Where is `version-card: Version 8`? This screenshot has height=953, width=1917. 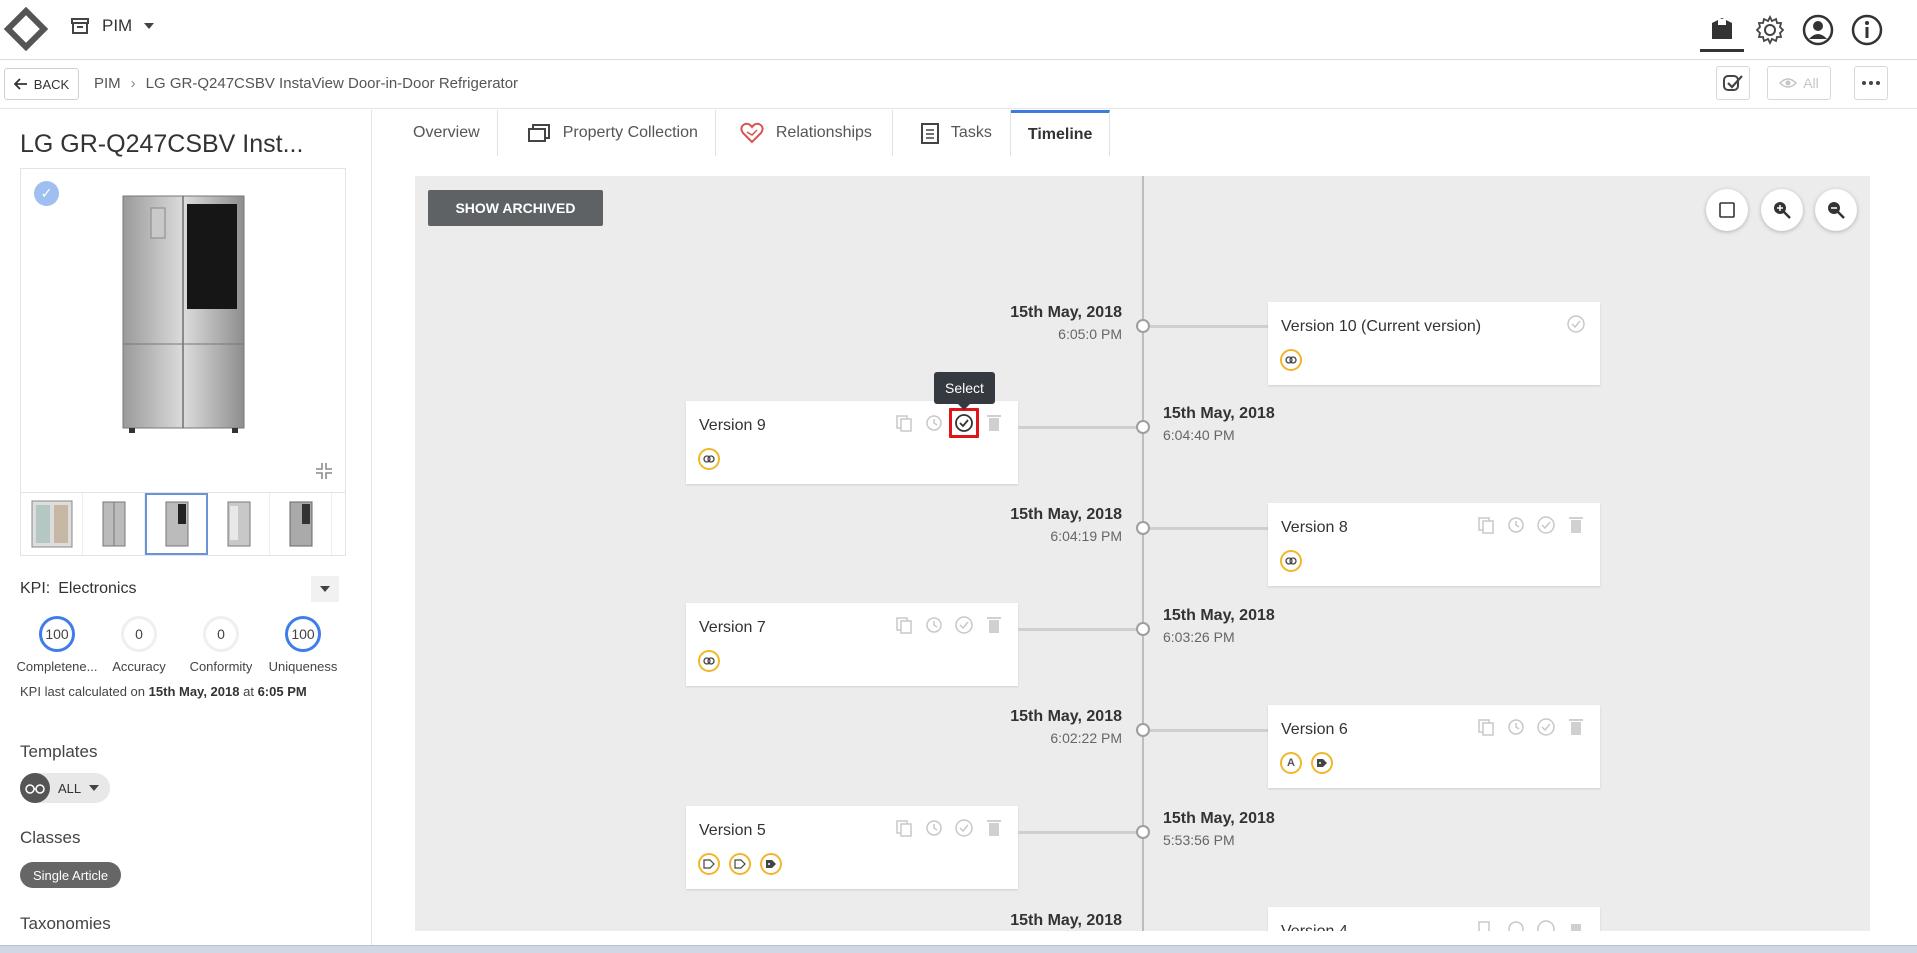
version-card: Version 8 is located at coordinates (1434, 544).